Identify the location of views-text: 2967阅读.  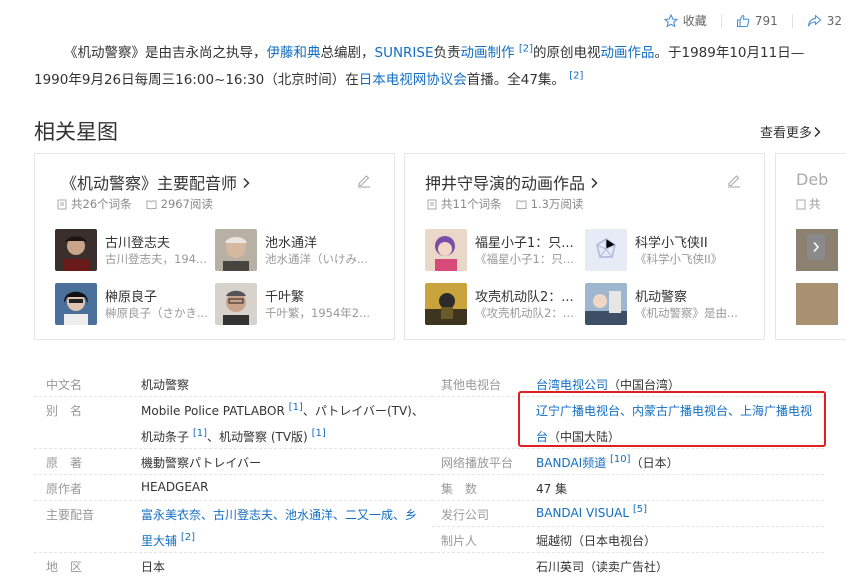
(186, 204).